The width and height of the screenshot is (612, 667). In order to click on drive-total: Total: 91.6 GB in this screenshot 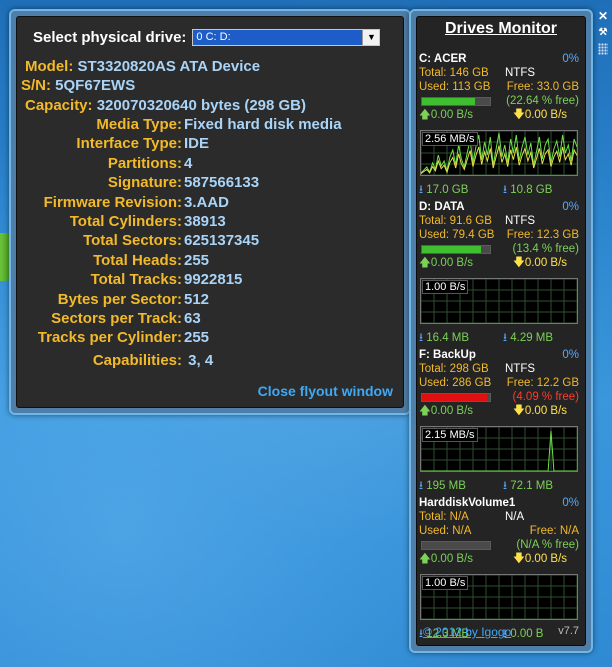, I will do `click(455, 221)`.